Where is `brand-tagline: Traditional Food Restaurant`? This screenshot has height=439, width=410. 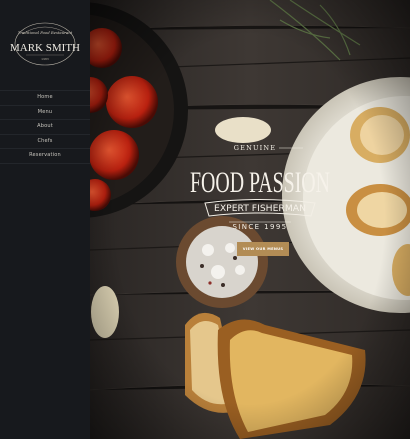 brand-tagline: Traditional Food Restaurant is located at coordinates (45, 32).